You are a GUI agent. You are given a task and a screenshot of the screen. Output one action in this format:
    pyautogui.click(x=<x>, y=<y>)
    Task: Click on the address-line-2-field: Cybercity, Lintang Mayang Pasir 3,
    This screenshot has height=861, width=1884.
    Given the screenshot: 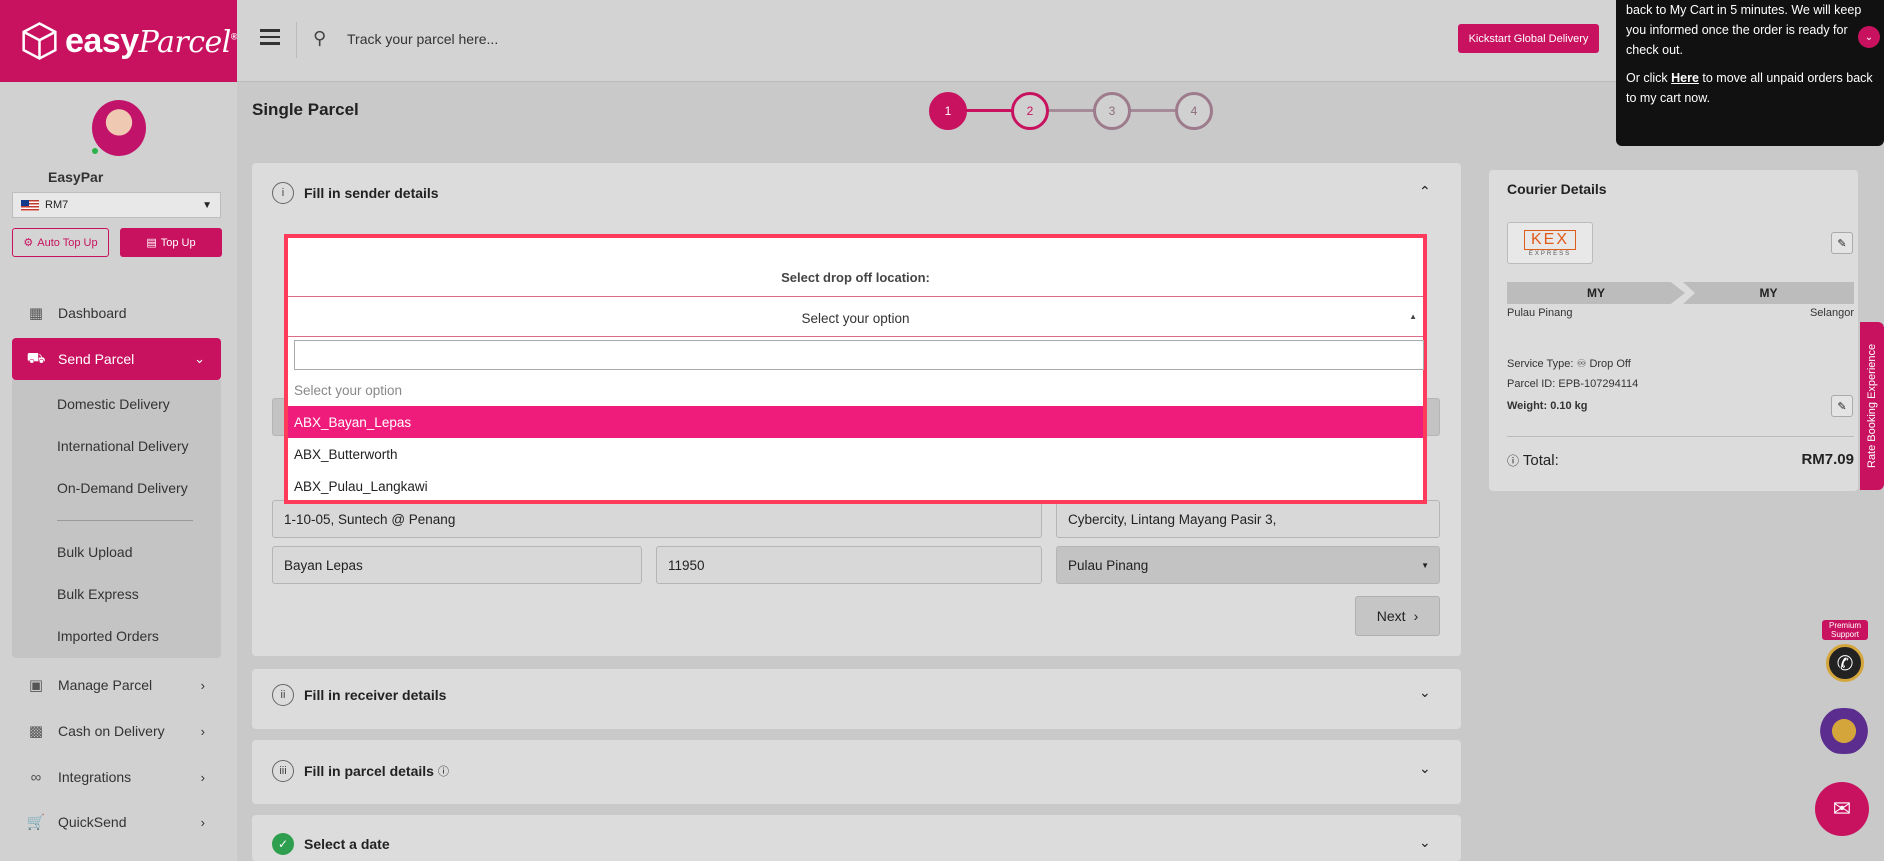 What is the action you would take?
    pyautogui.click(x=1248, y=519)
    